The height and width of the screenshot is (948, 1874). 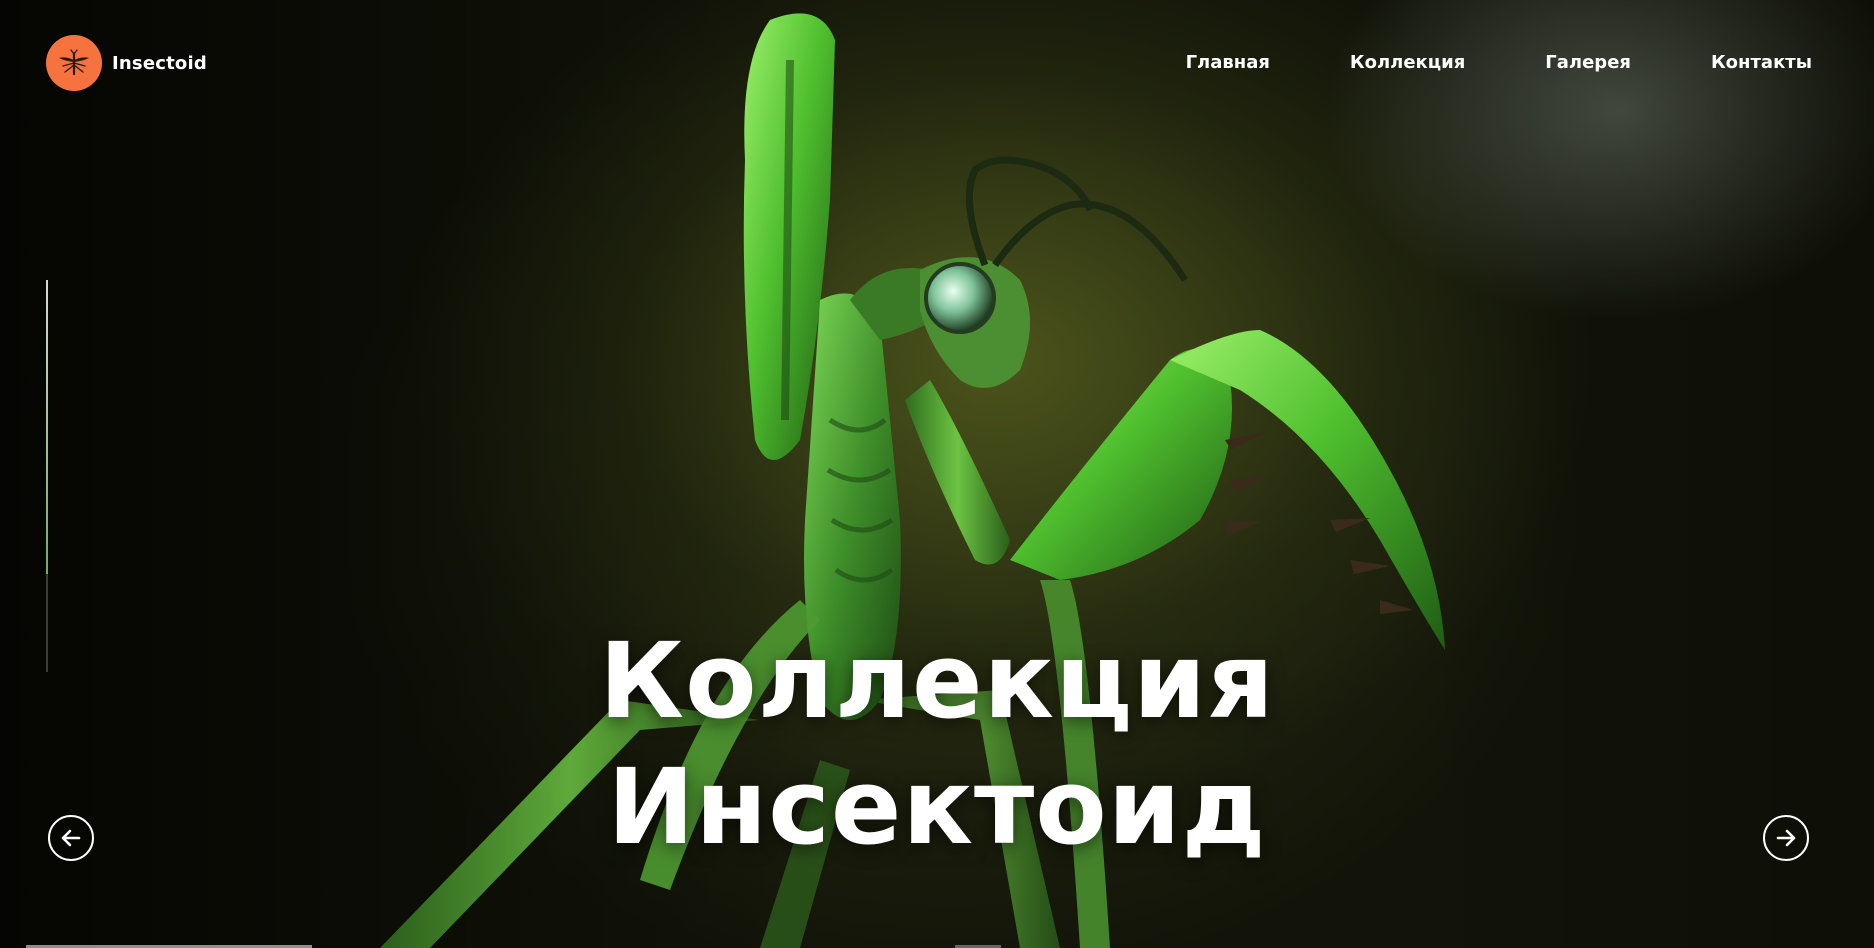 I want to click on brand-name: Insectoid, so click(x=159, y=63).